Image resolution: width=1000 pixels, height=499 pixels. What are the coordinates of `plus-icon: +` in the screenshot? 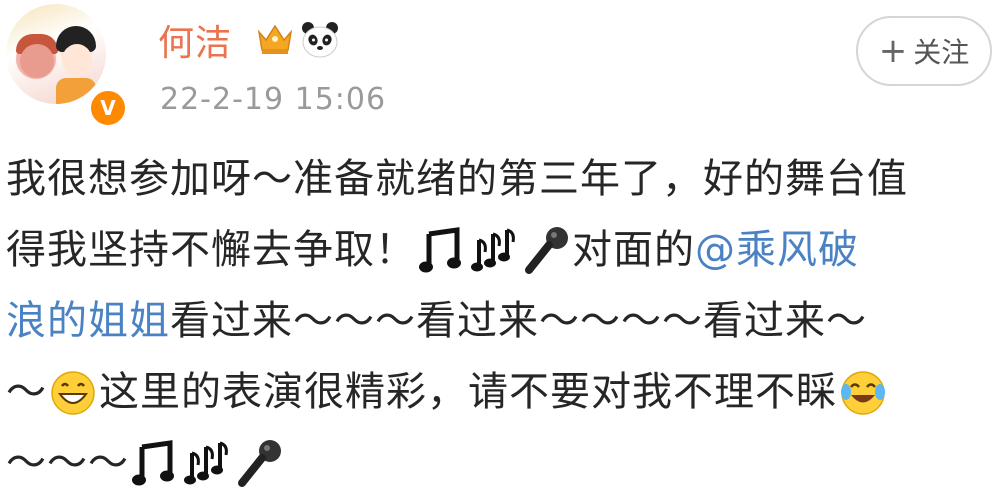 It's located at (893, 51).